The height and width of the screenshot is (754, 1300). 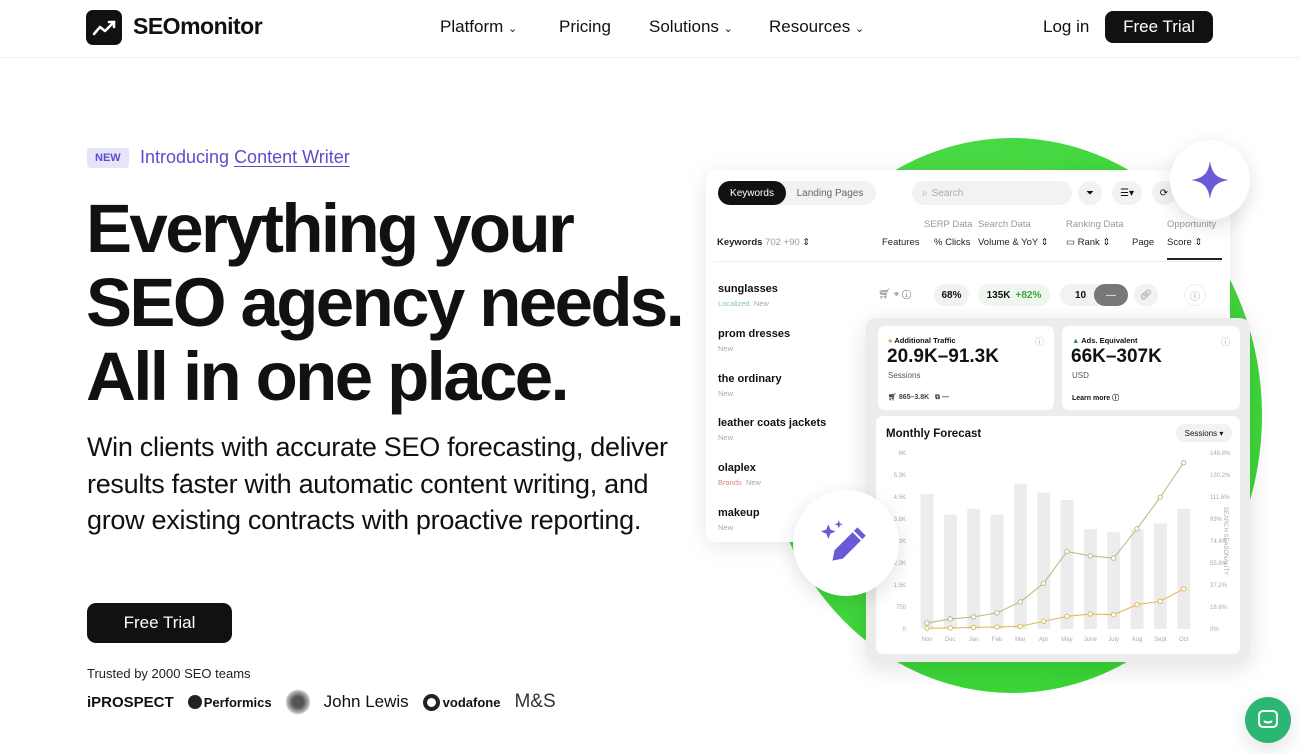 What do you see at coordinates (1127, 193) in the screenshot?
I see `columns-icon: ☰▾` at bounding box center [1127, 193].